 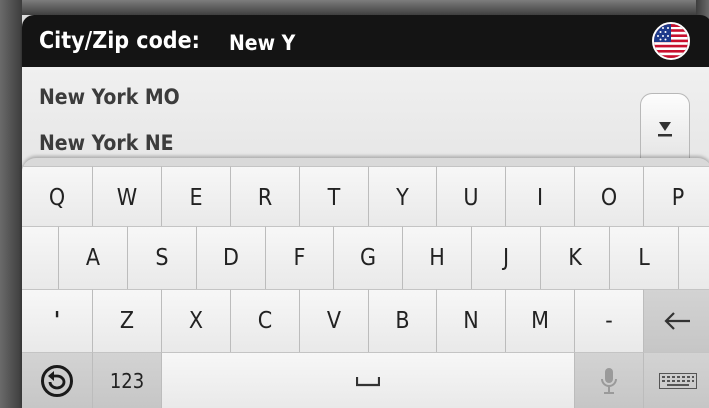 What do you see at coordinates (608, 320) in the screenshot?
I see `key-hyphen: -` at bounding box center [608, 320].